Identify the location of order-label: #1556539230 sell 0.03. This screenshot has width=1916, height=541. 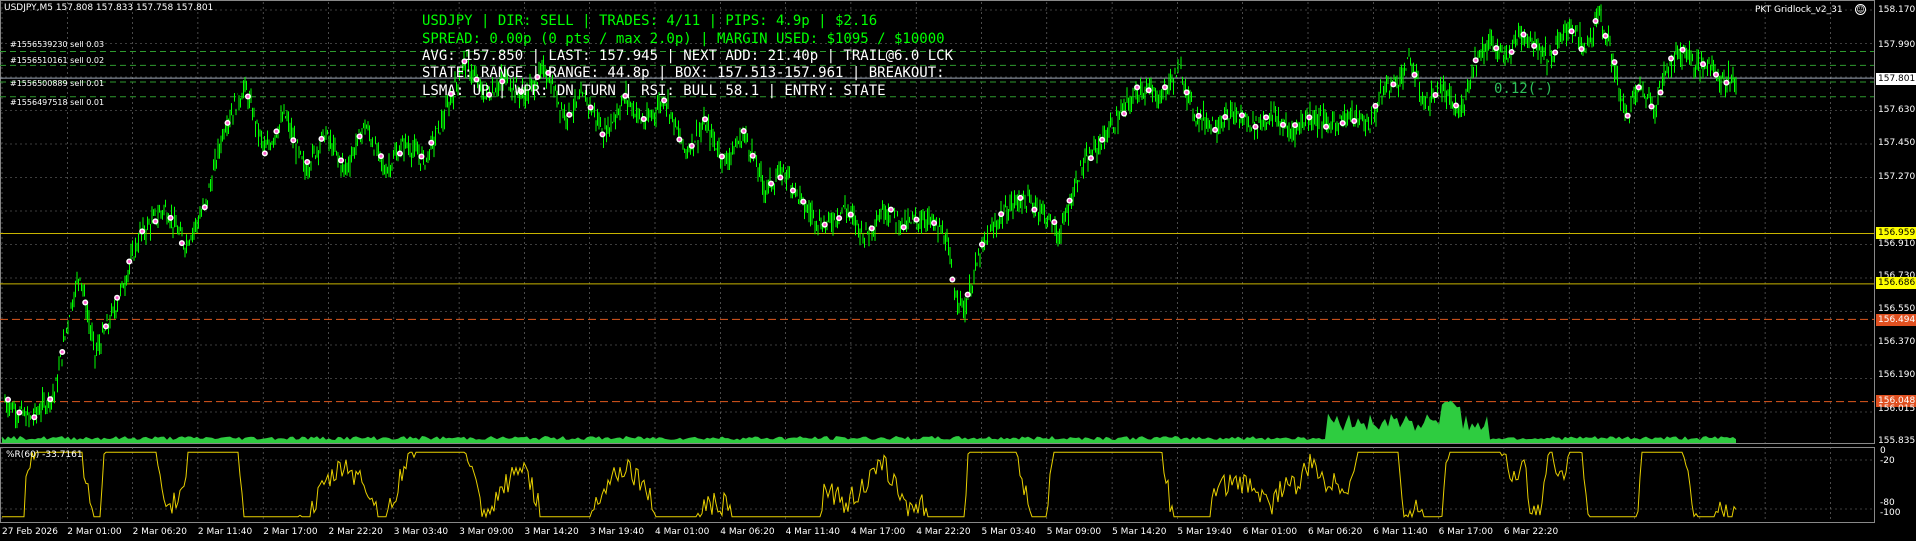
(57, 44).